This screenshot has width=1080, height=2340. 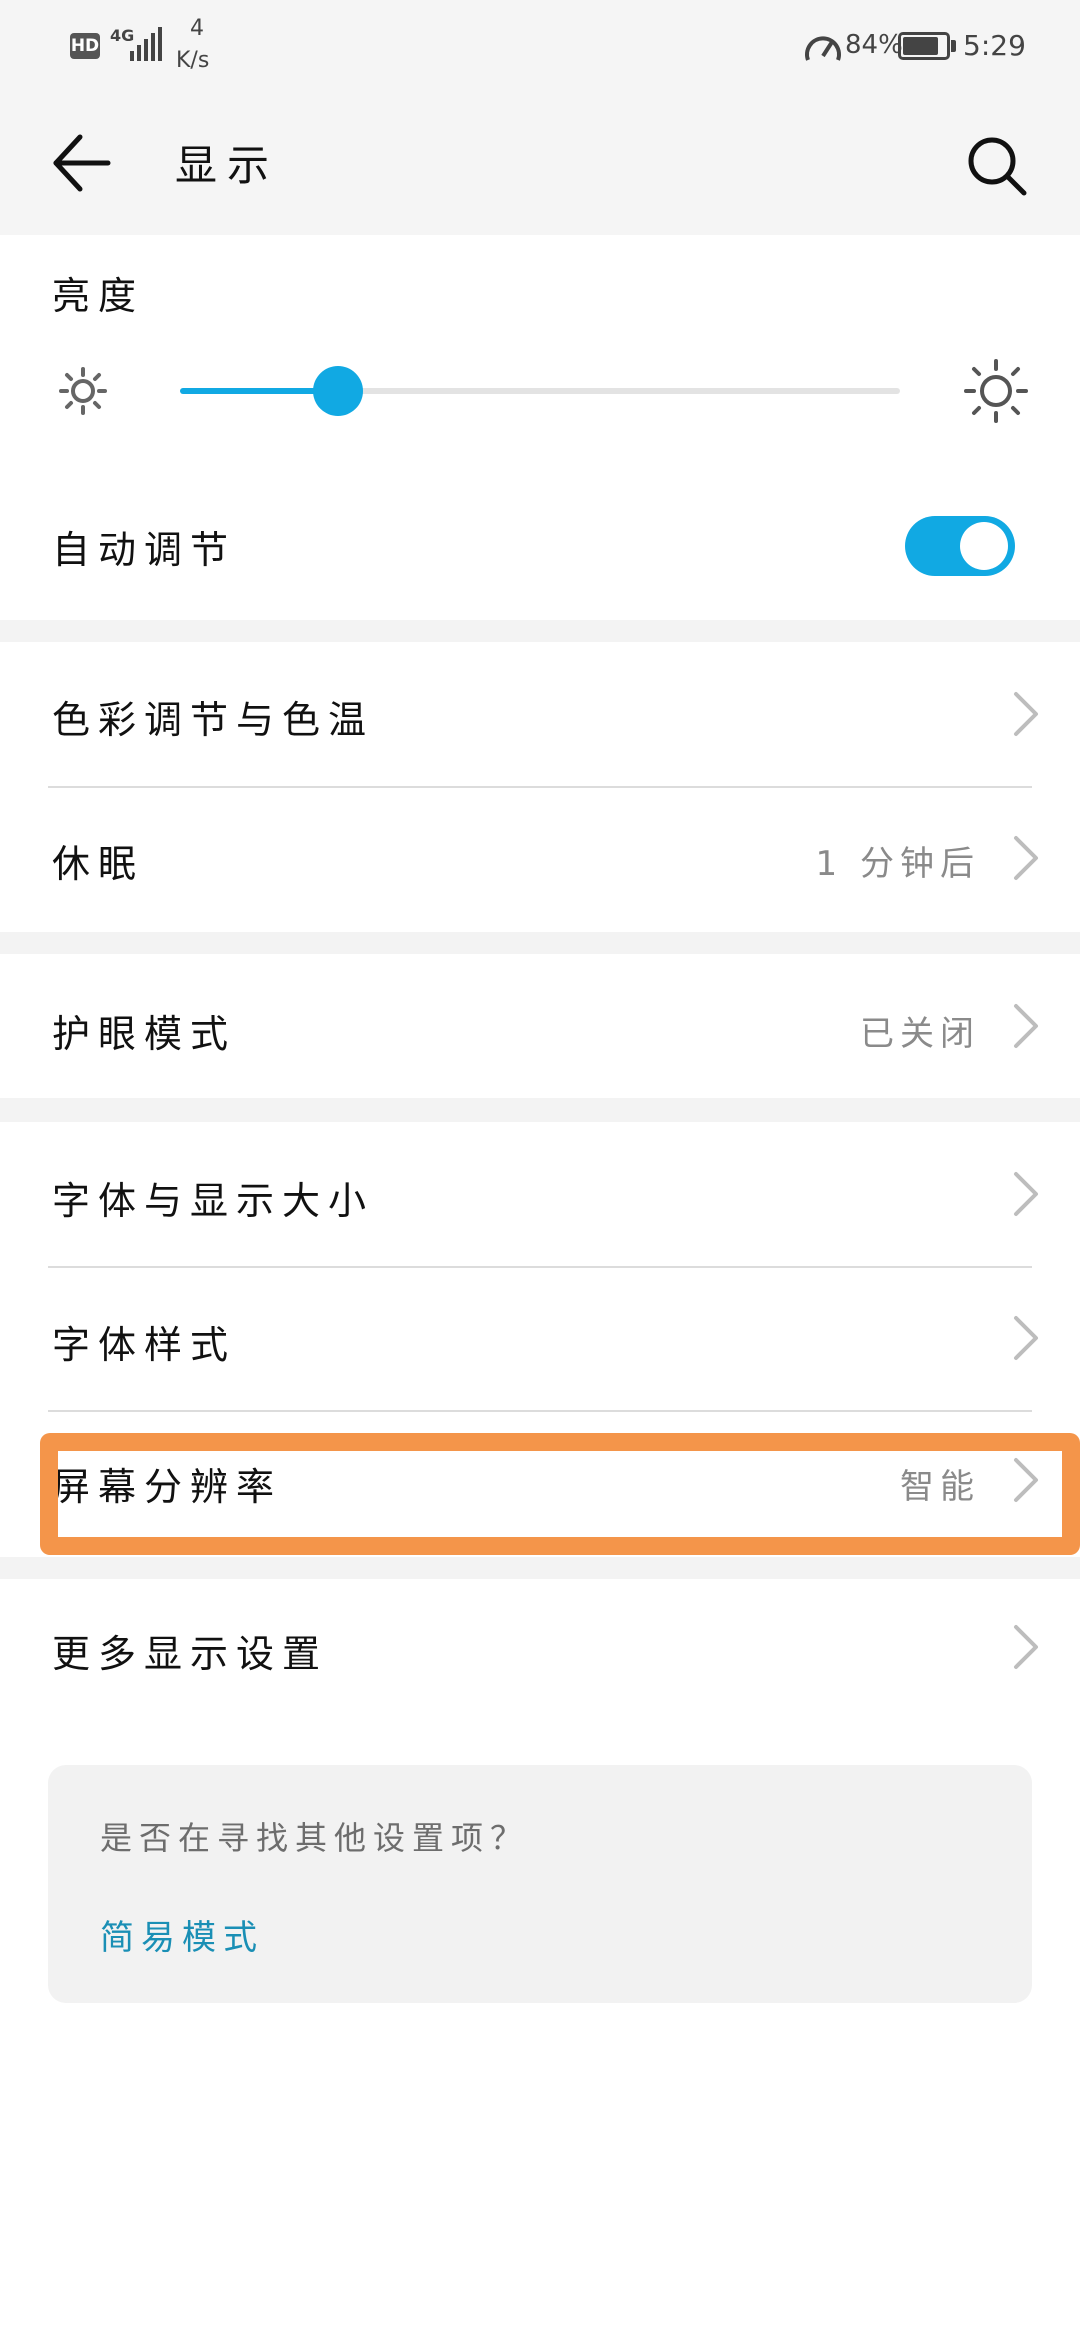 I want to click on status-bar: HD 4G 4 K/s 84% 5:29, so click(x=540, y=47).